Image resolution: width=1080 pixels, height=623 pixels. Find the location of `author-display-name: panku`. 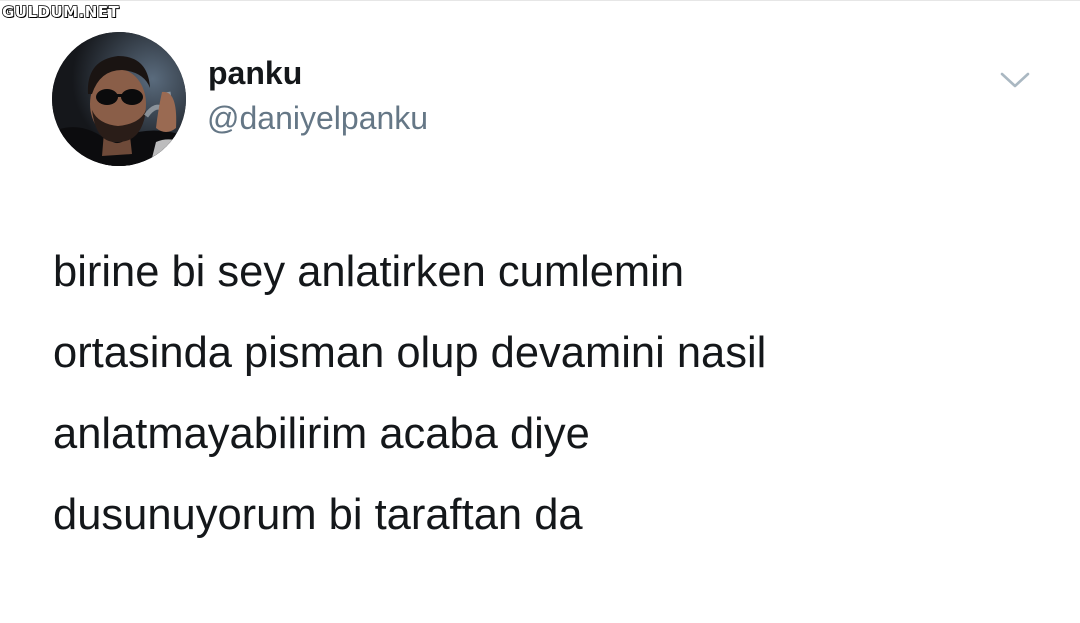

author-display-name: panku is located at coordinates (255, 73).